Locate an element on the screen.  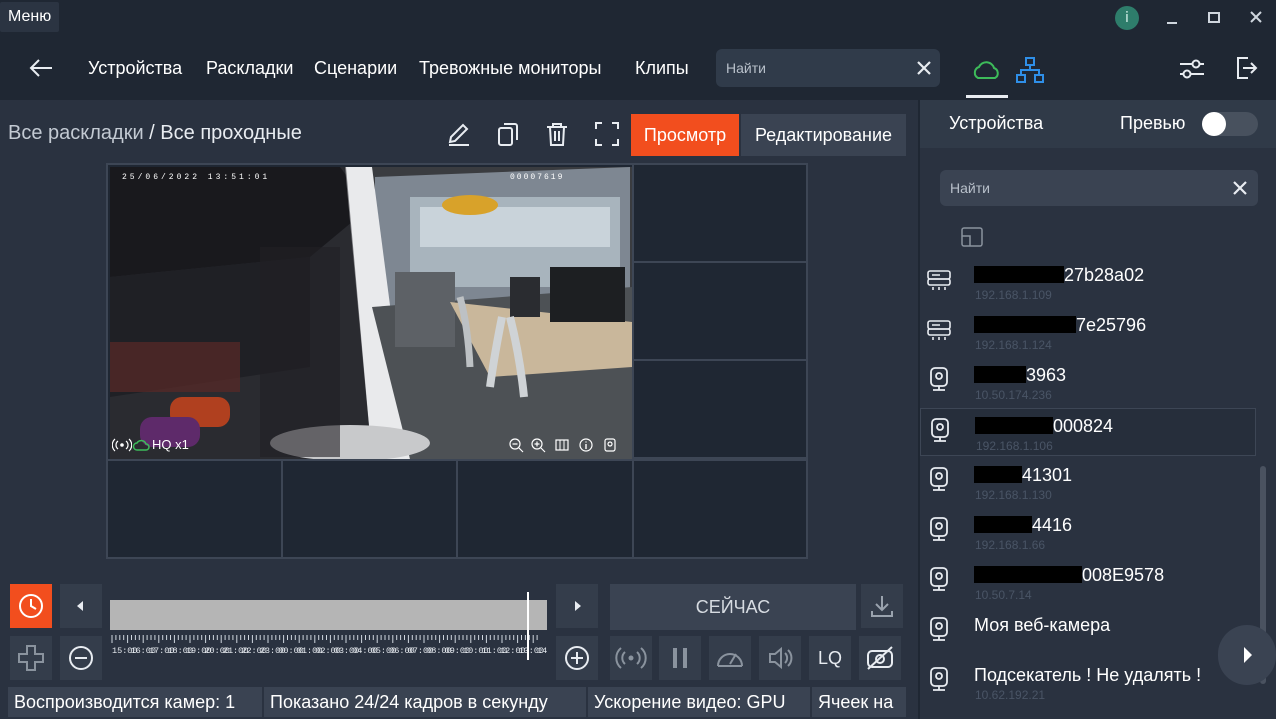
network-icon is located at coordinates (1030, 70).